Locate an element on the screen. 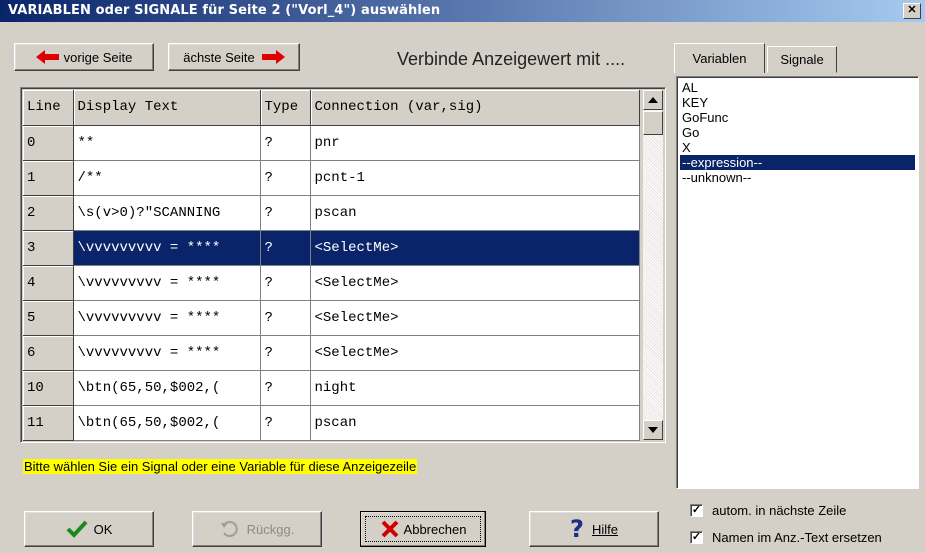  row-connection-cell: pcnt-1 is located at coordinates (475, 178).